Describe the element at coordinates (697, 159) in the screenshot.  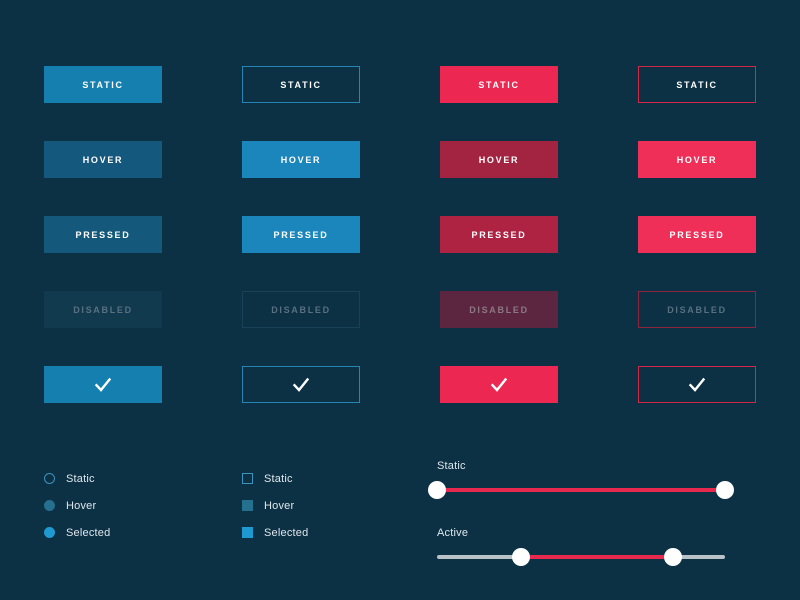
I see `button-outline-red-hover: HOVER` at that location.